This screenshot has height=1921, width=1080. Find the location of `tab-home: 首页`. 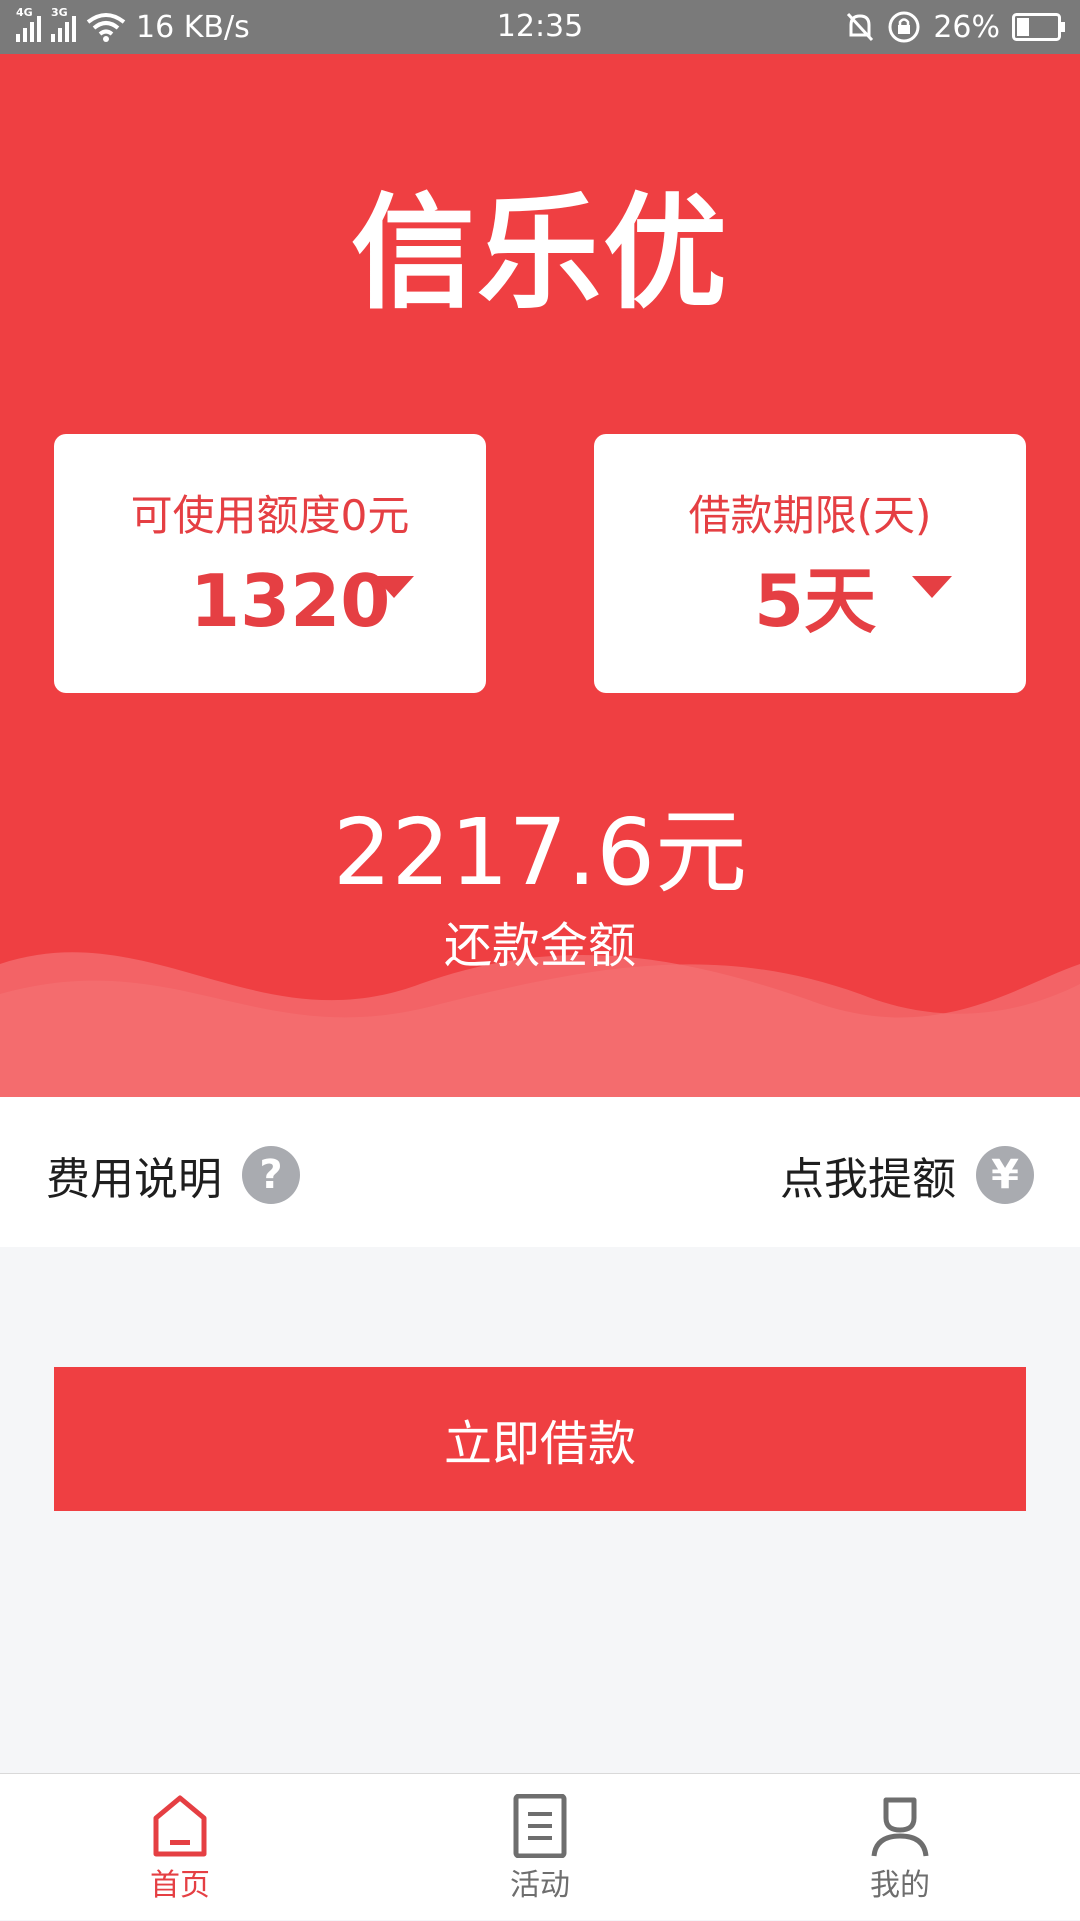

tab-home: 首页 is located at coordinates (180, 1847).